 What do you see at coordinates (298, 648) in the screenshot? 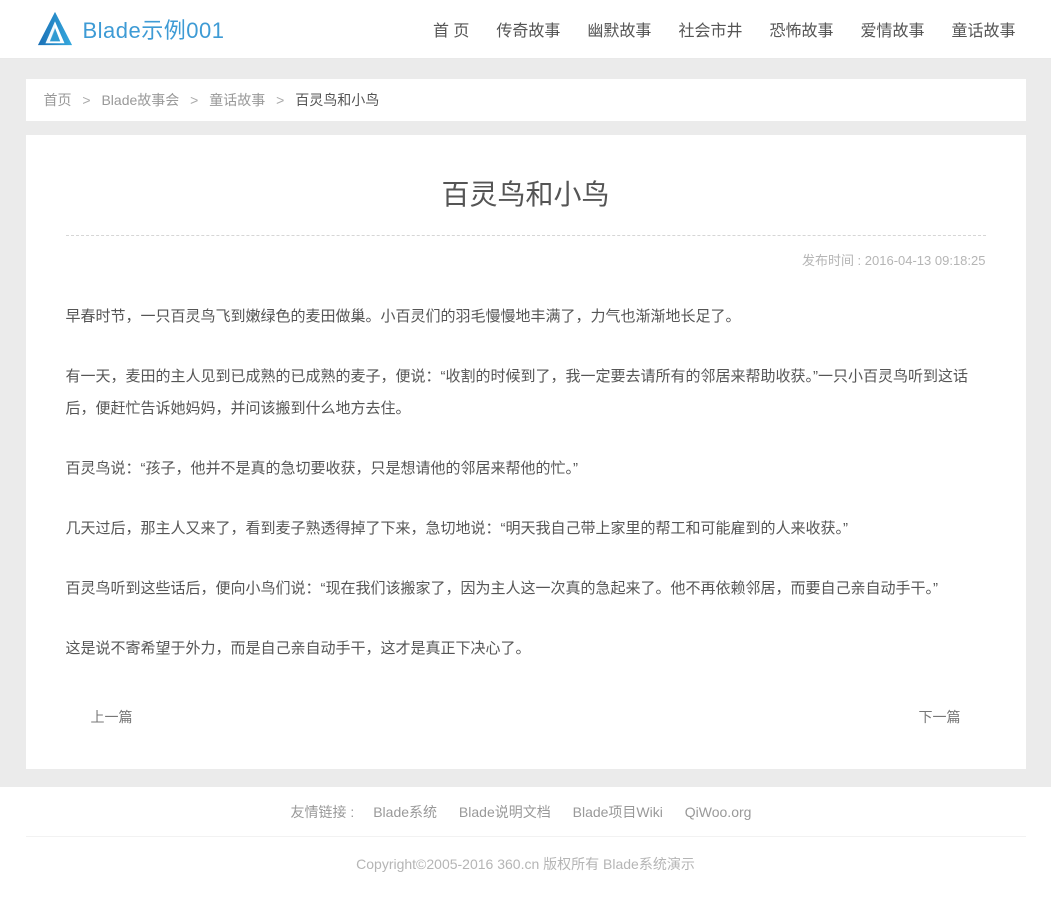
I see `article-paragraph: 这是说不寄希望于外力，而是自己亲自动手干，这才是真正下决心了。` at bounding box center [298, 648].